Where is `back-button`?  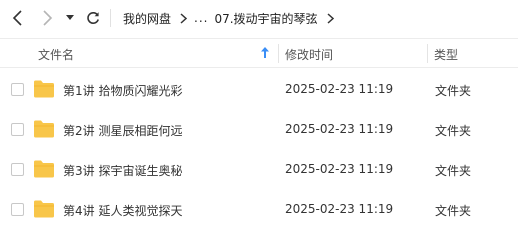 back-button is located at coordinates (18, 18).